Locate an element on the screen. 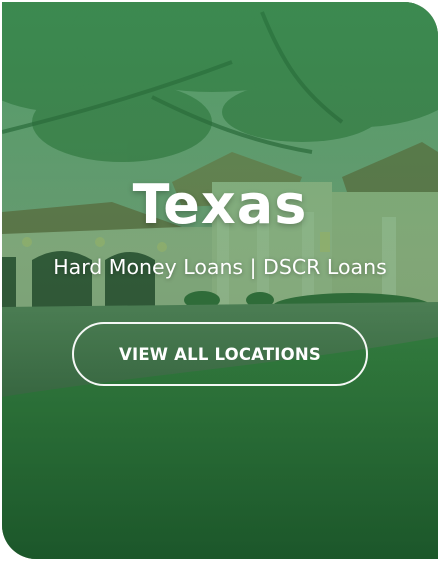 The image size is (440, 563). loan-types-subtitle: Hard Money Loans | DSCR Loans is located at coordinates (220, 267).